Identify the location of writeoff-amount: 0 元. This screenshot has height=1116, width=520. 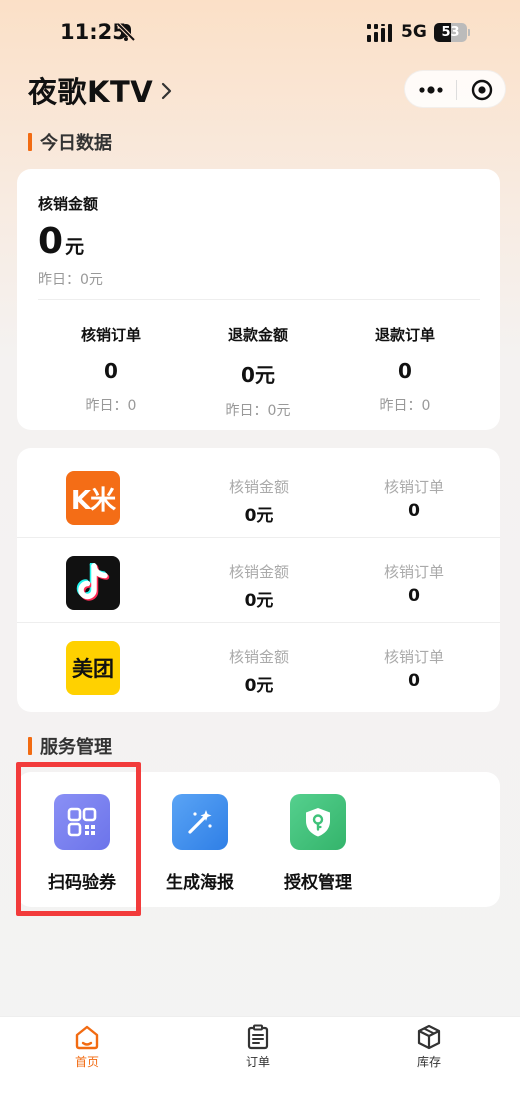
(61, 241).